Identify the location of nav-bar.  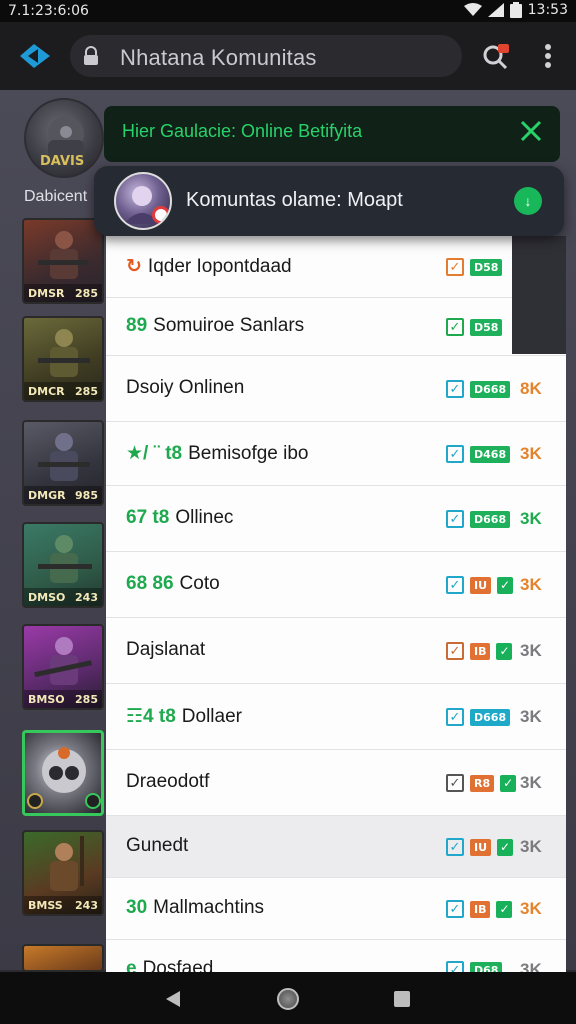
(288, 998).